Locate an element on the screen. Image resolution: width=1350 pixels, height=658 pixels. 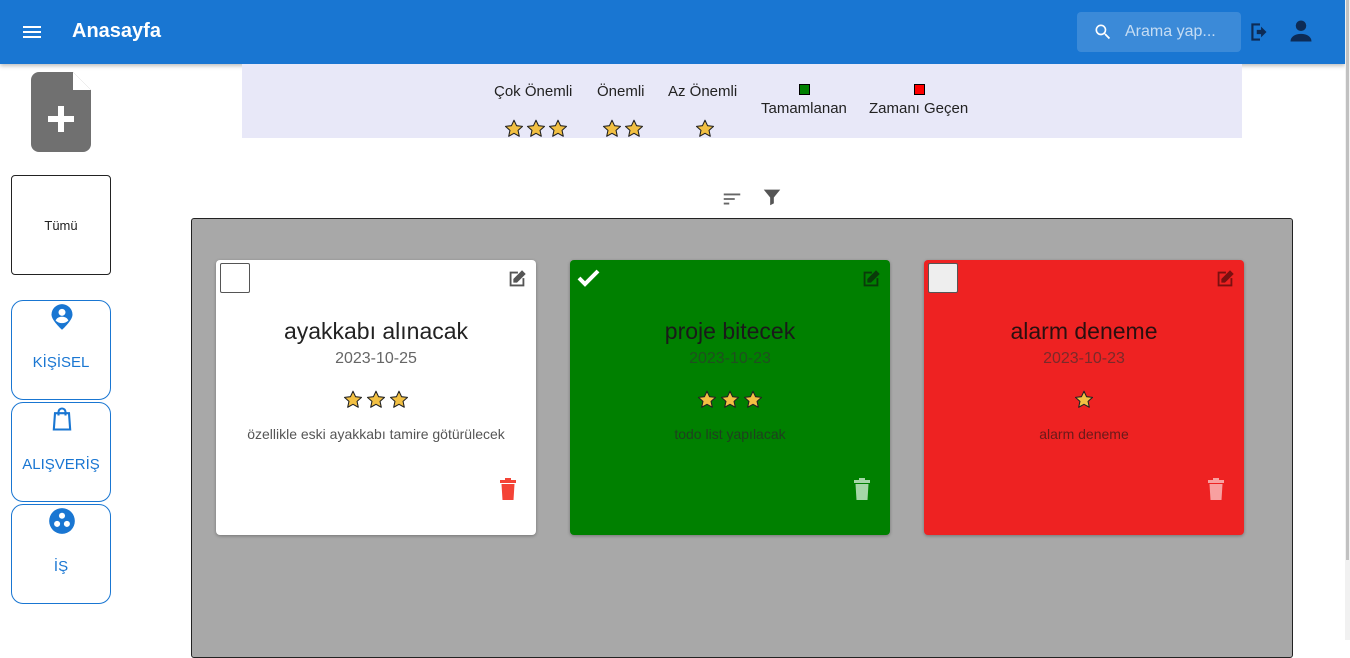
legend-priority-low-stars is located at coordinates (705, 131).